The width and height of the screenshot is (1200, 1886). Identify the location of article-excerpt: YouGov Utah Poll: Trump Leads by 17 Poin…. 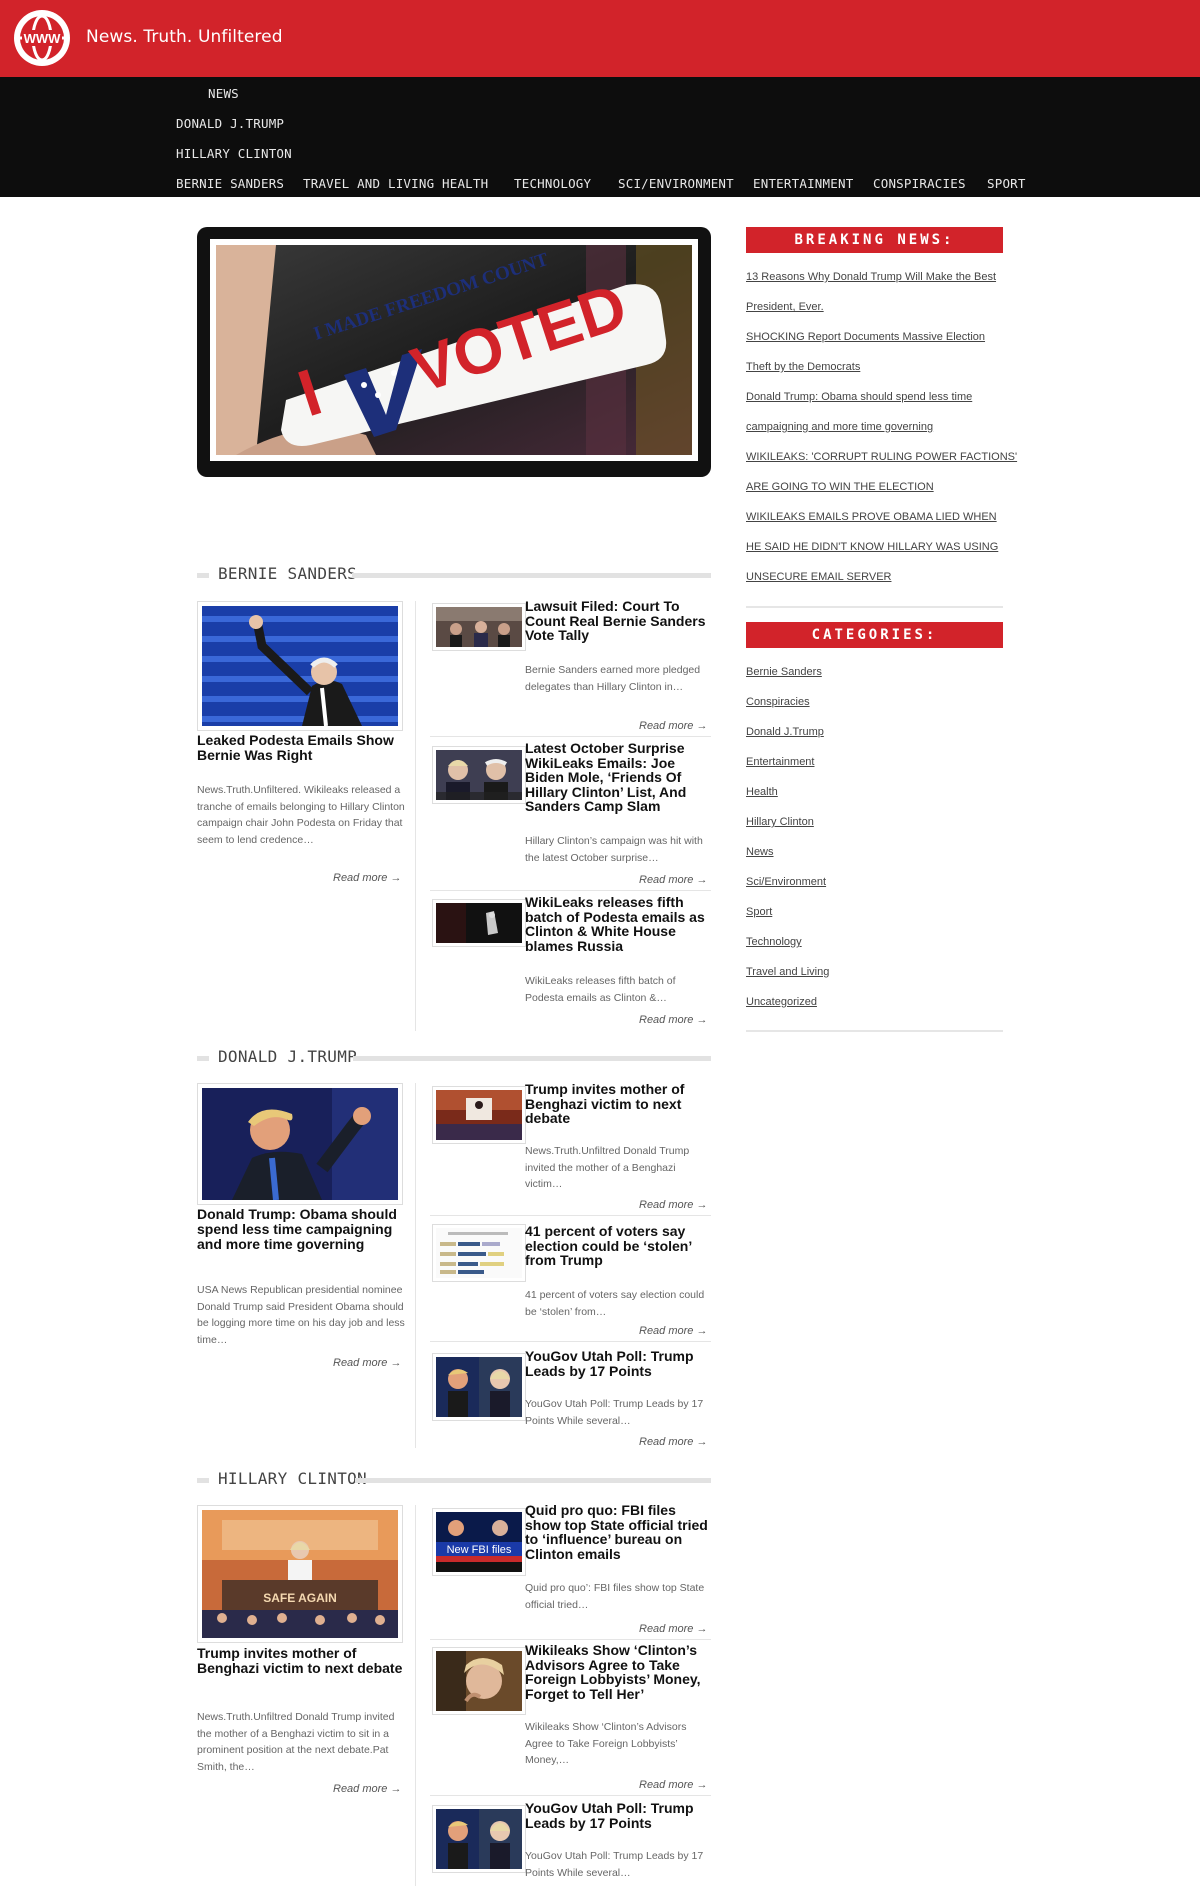
(614, 1864).